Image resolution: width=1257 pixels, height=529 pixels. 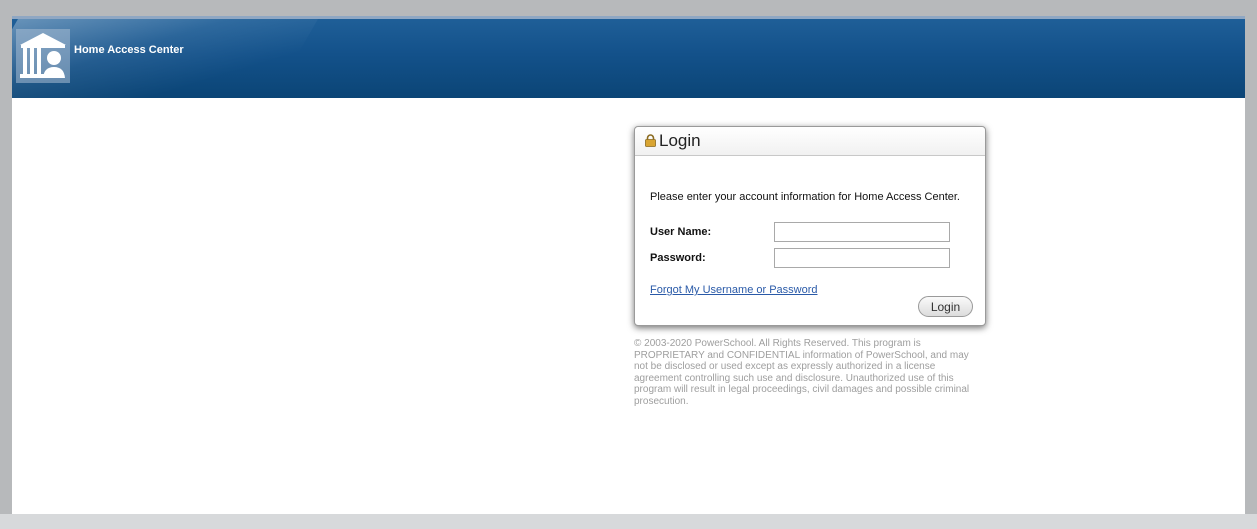 What do you see at coordinates (129, 50) in the screenshot?
I see `app-title: Home Access Center` at bounding box center [129, 50].